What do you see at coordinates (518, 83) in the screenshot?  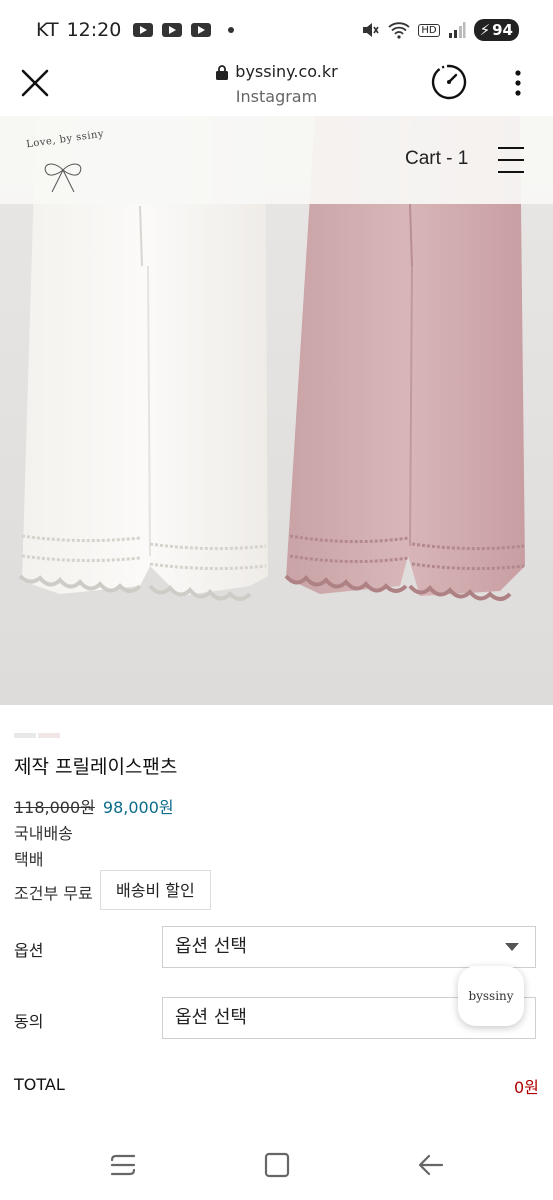 I see `more-options-icon` at bounding box center [518, 83].